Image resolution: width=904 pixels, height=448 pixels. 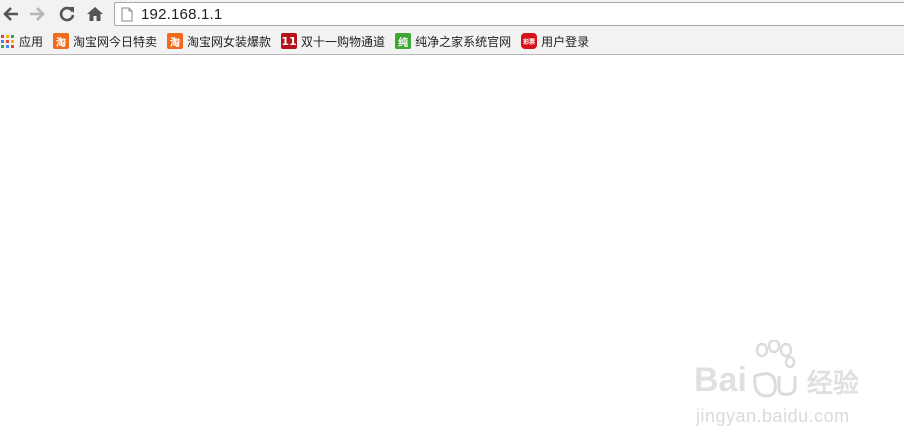 I want to click on watermark-logo-left: Bai, so click(x=720, y=380).